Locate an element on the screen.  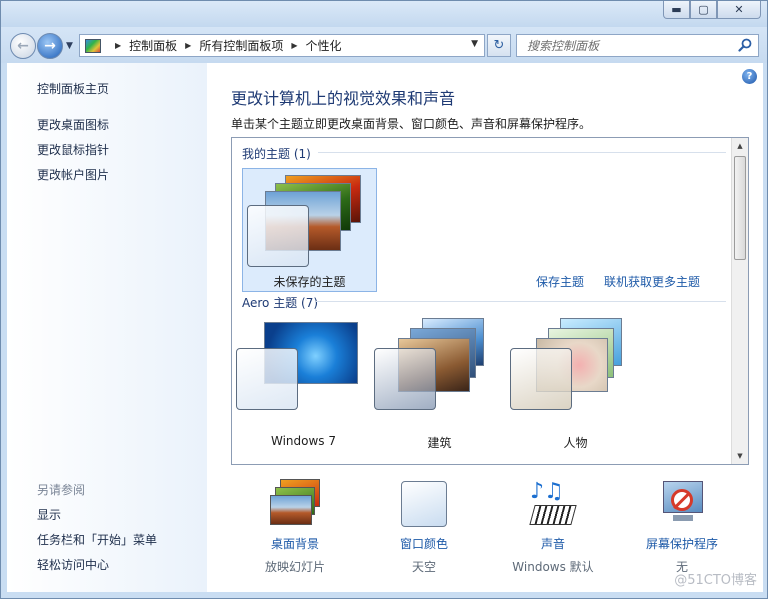
window-color-label: 窗口颜色 is located at coordinates (424, 543).